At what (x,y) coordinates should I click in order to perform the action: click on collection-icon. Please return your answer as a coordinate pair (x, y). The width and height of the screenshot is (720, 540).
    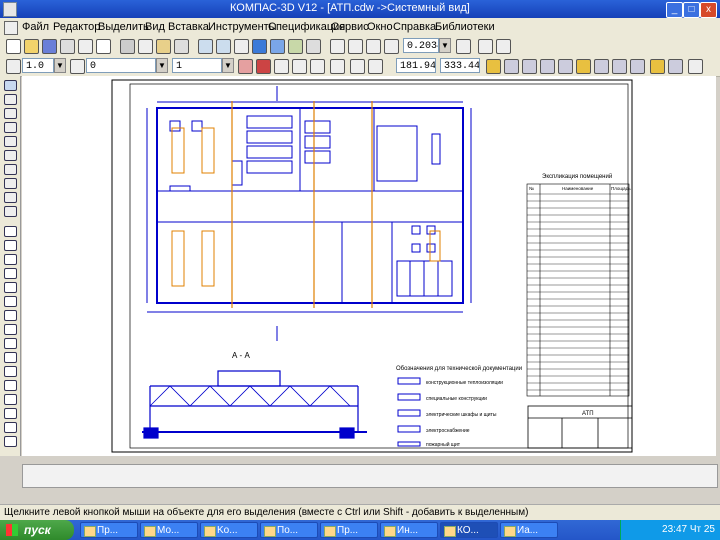
    Looking at the image, I should click on (10, 441).